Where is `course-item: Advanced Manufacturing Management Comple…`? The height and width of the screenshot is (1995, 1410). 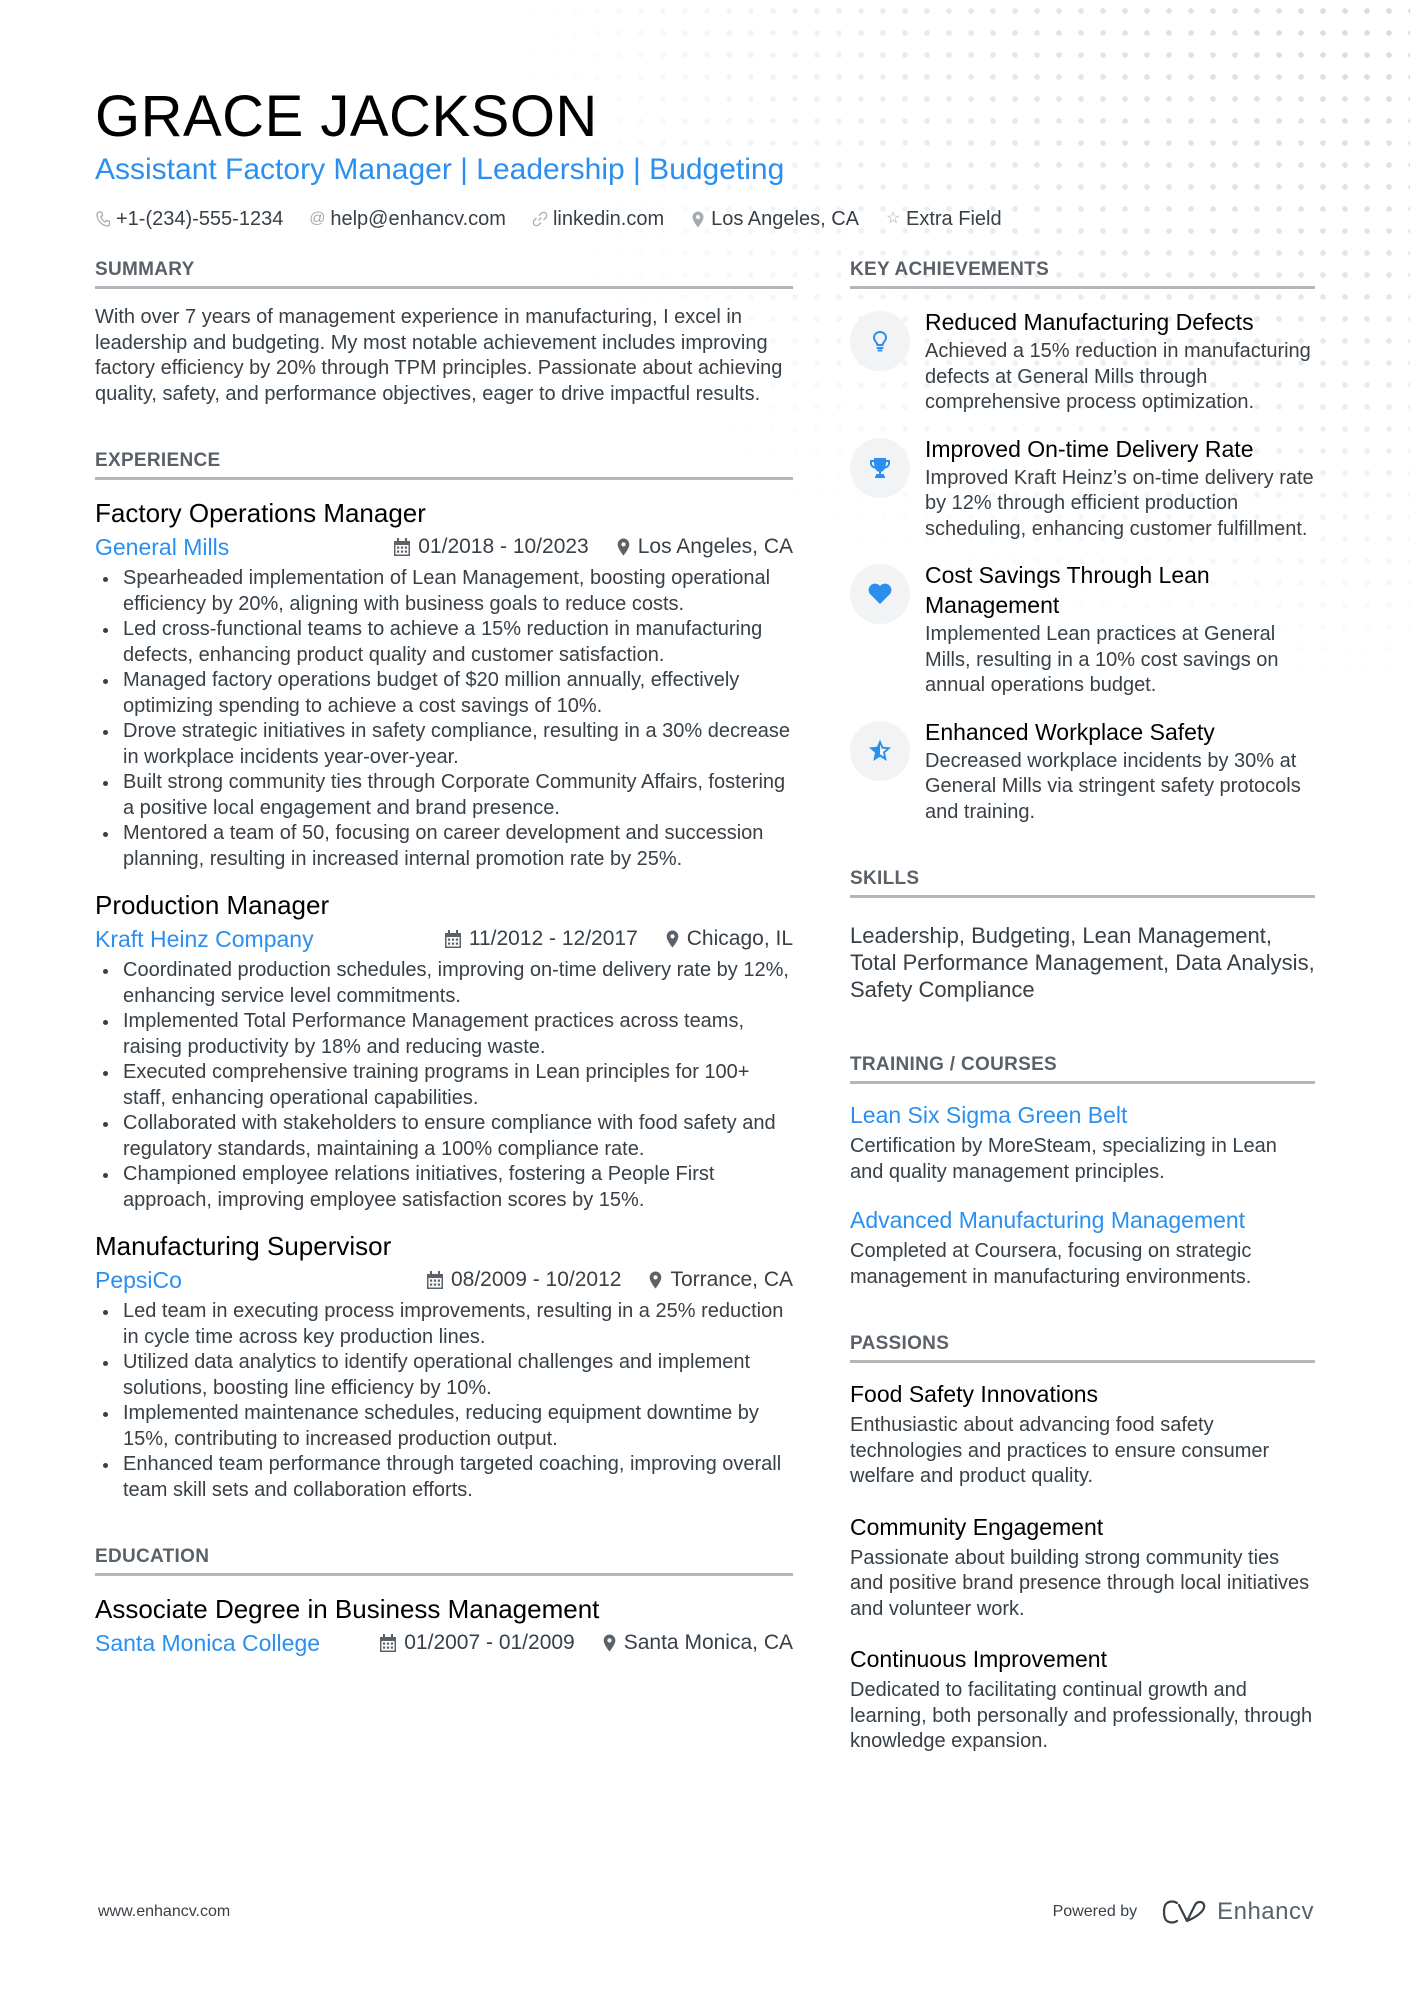 course-item: Advanced Manufacturing Management Comple… is located at coordinates (1082, 1247).